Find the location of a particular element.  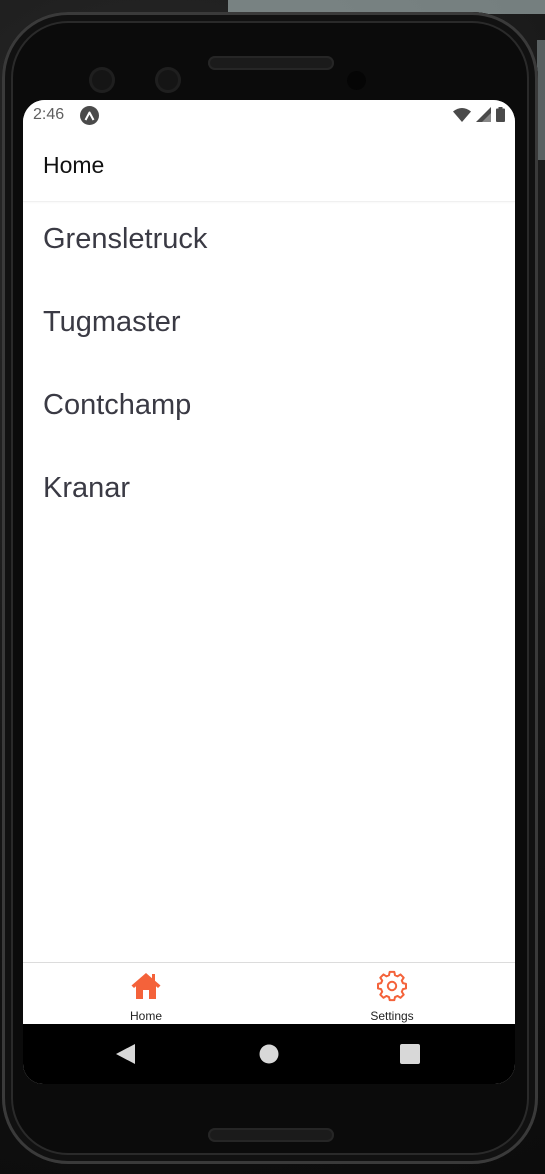

status-time: 2:46 is located at coordinates (49, 114).